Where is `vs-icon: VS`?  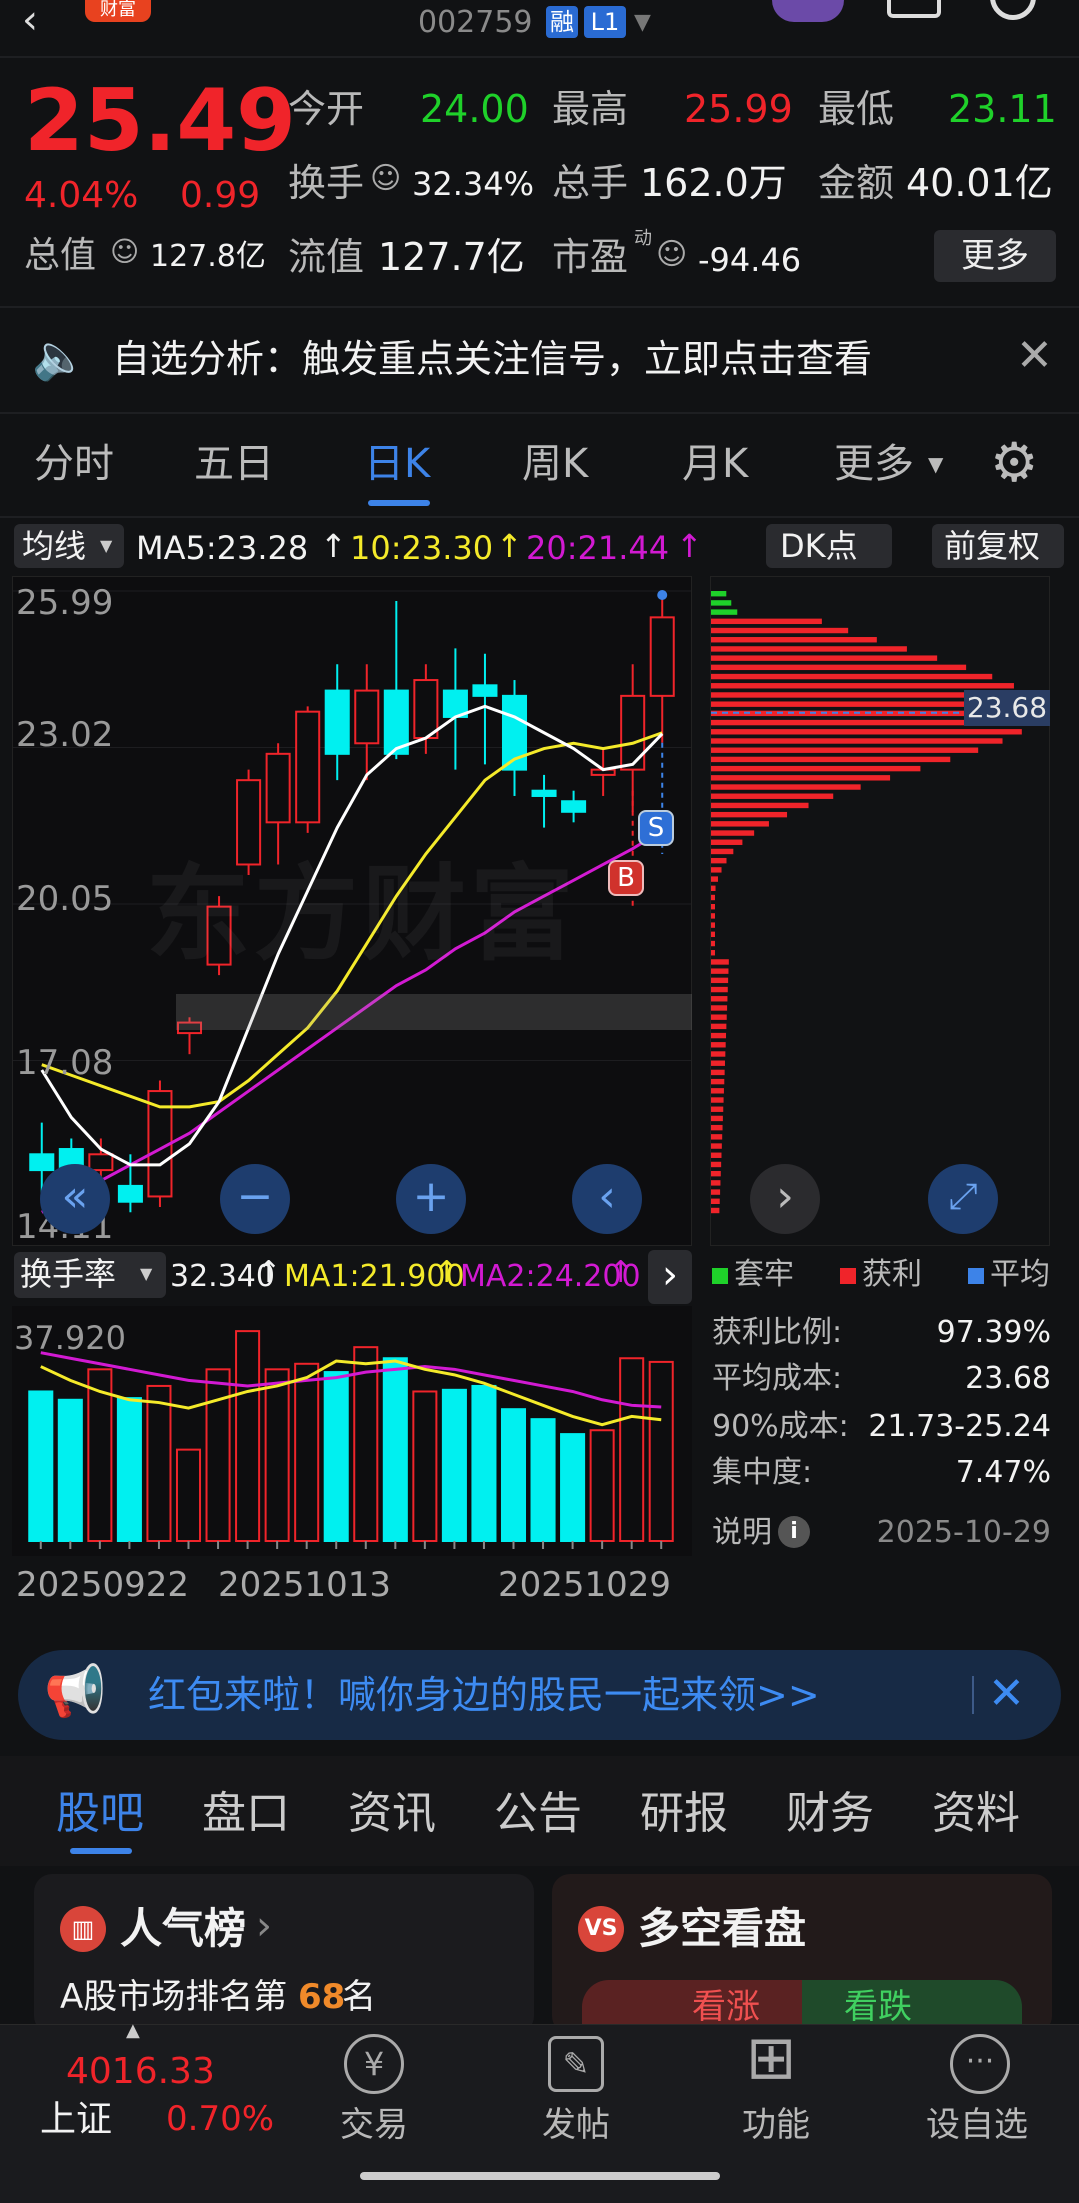
vs-icon: VS is located at coordinates (601, 1929).